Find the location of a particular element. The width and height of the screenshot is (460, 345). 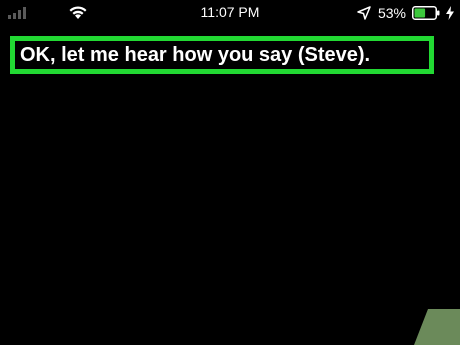

status-right-cluster: 53% is located at coordinates (405, 13).